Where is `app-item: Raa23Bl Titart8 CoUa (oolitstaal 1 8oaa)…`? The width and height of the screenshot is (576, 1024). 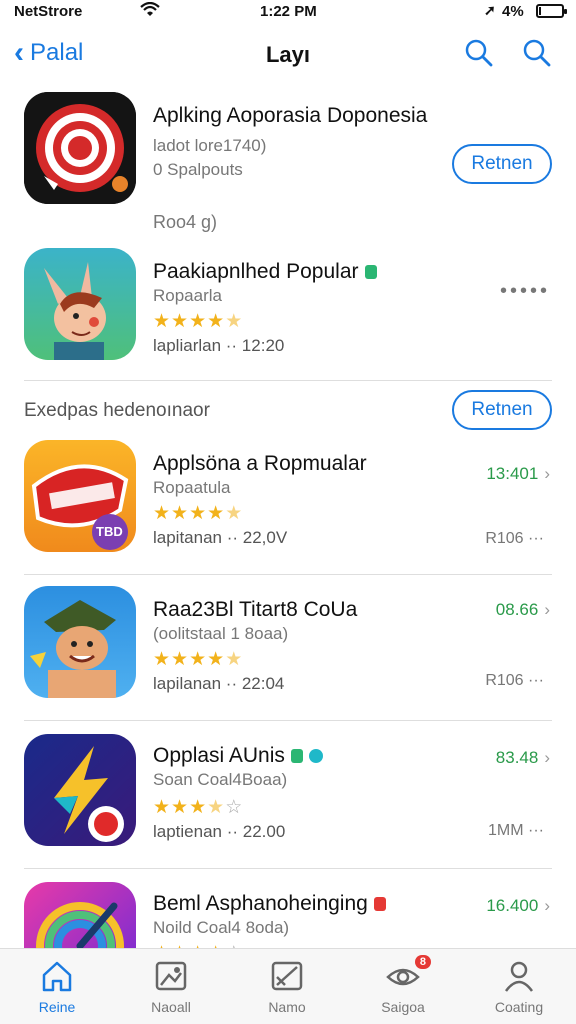 app-item: Raa23Bl Titart8 CoUa (oolitstaal 1 8oaa)… is located at coordinates (288, 646).